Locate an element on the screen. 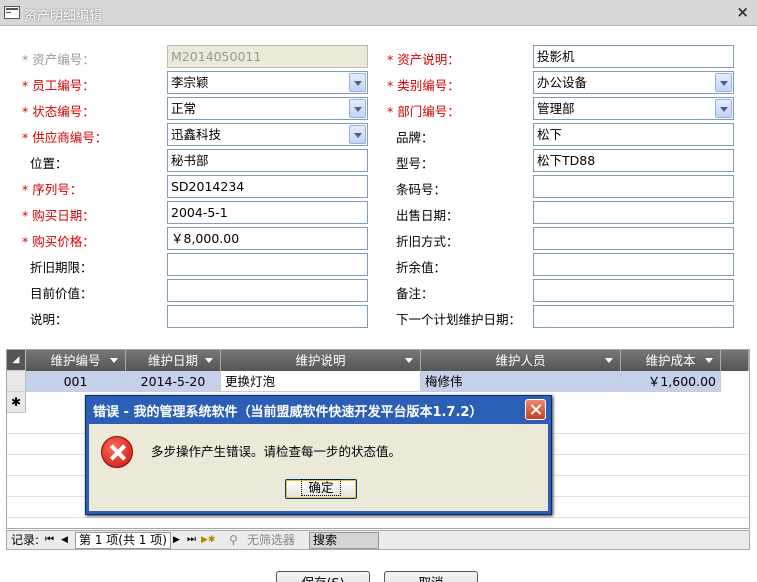 The height and width of the screenshot is (582, 757). left-field-label-10: 说明： is located at coordinates (49, 319).